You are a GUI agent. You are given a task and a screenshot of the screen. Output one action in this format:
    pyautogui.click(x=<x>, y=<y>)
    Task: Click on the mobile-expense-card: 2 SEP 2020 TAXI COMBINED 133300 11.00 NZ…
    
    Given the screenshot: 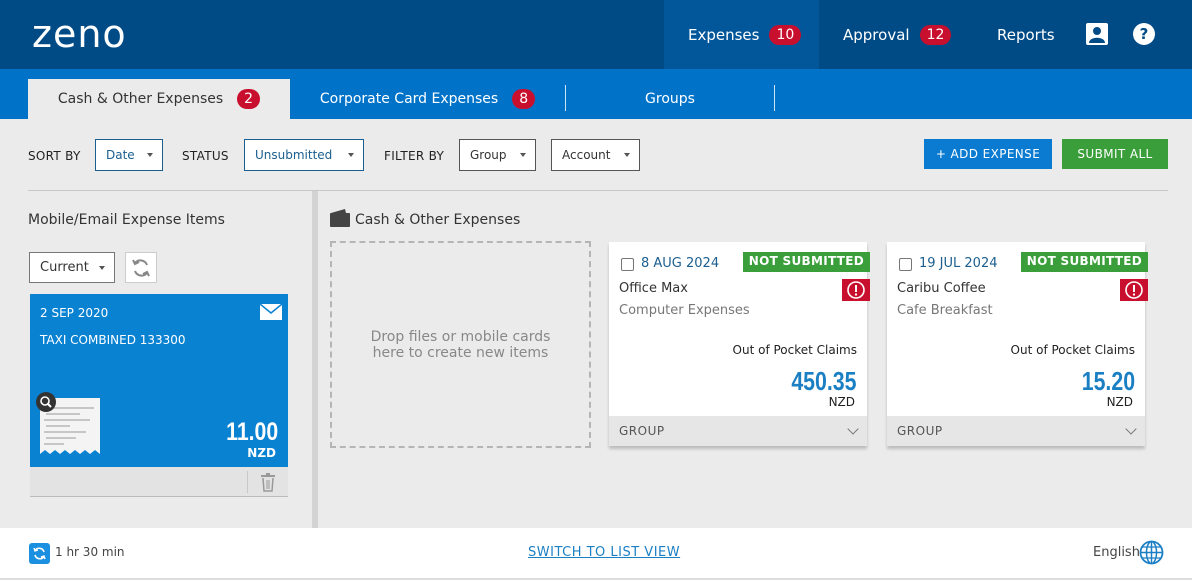 What is the action you would take?
    pyautogui.click(x=159, y=380)
    